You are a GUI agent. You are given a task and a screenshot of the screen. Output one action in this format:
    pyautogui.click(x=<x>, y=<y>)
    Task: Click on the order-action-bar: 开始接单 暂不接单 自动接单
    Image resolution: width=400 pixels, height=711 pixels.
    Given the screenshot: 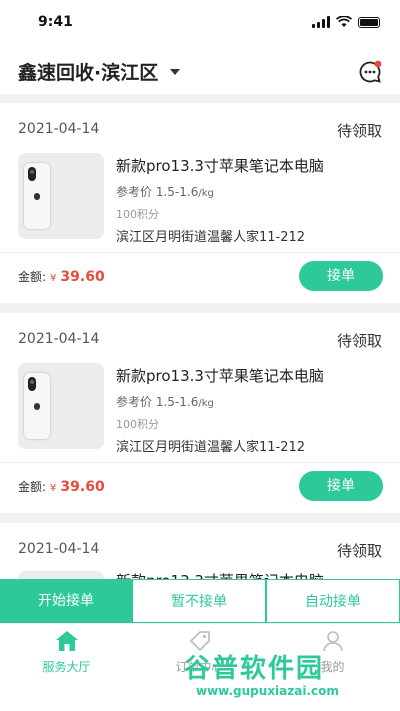 What is the action you would take?
    pyautogui.click(x=200, y=601)
    